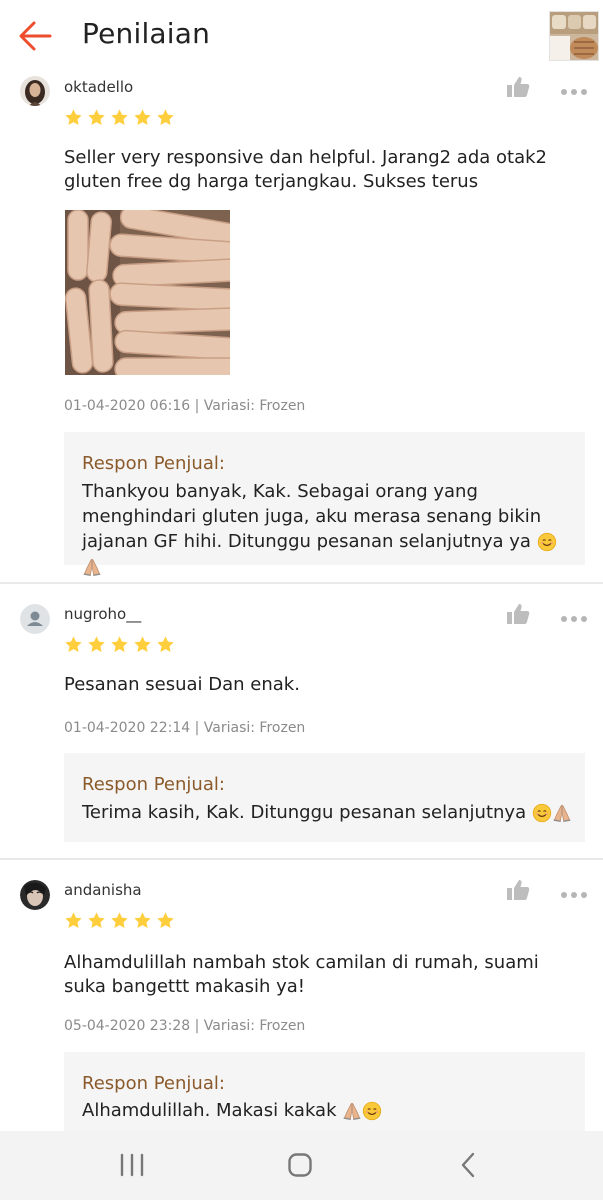 This screenshot has height=1200, width=603. I want to click on system-navigation-bar, so click(301, 1165).